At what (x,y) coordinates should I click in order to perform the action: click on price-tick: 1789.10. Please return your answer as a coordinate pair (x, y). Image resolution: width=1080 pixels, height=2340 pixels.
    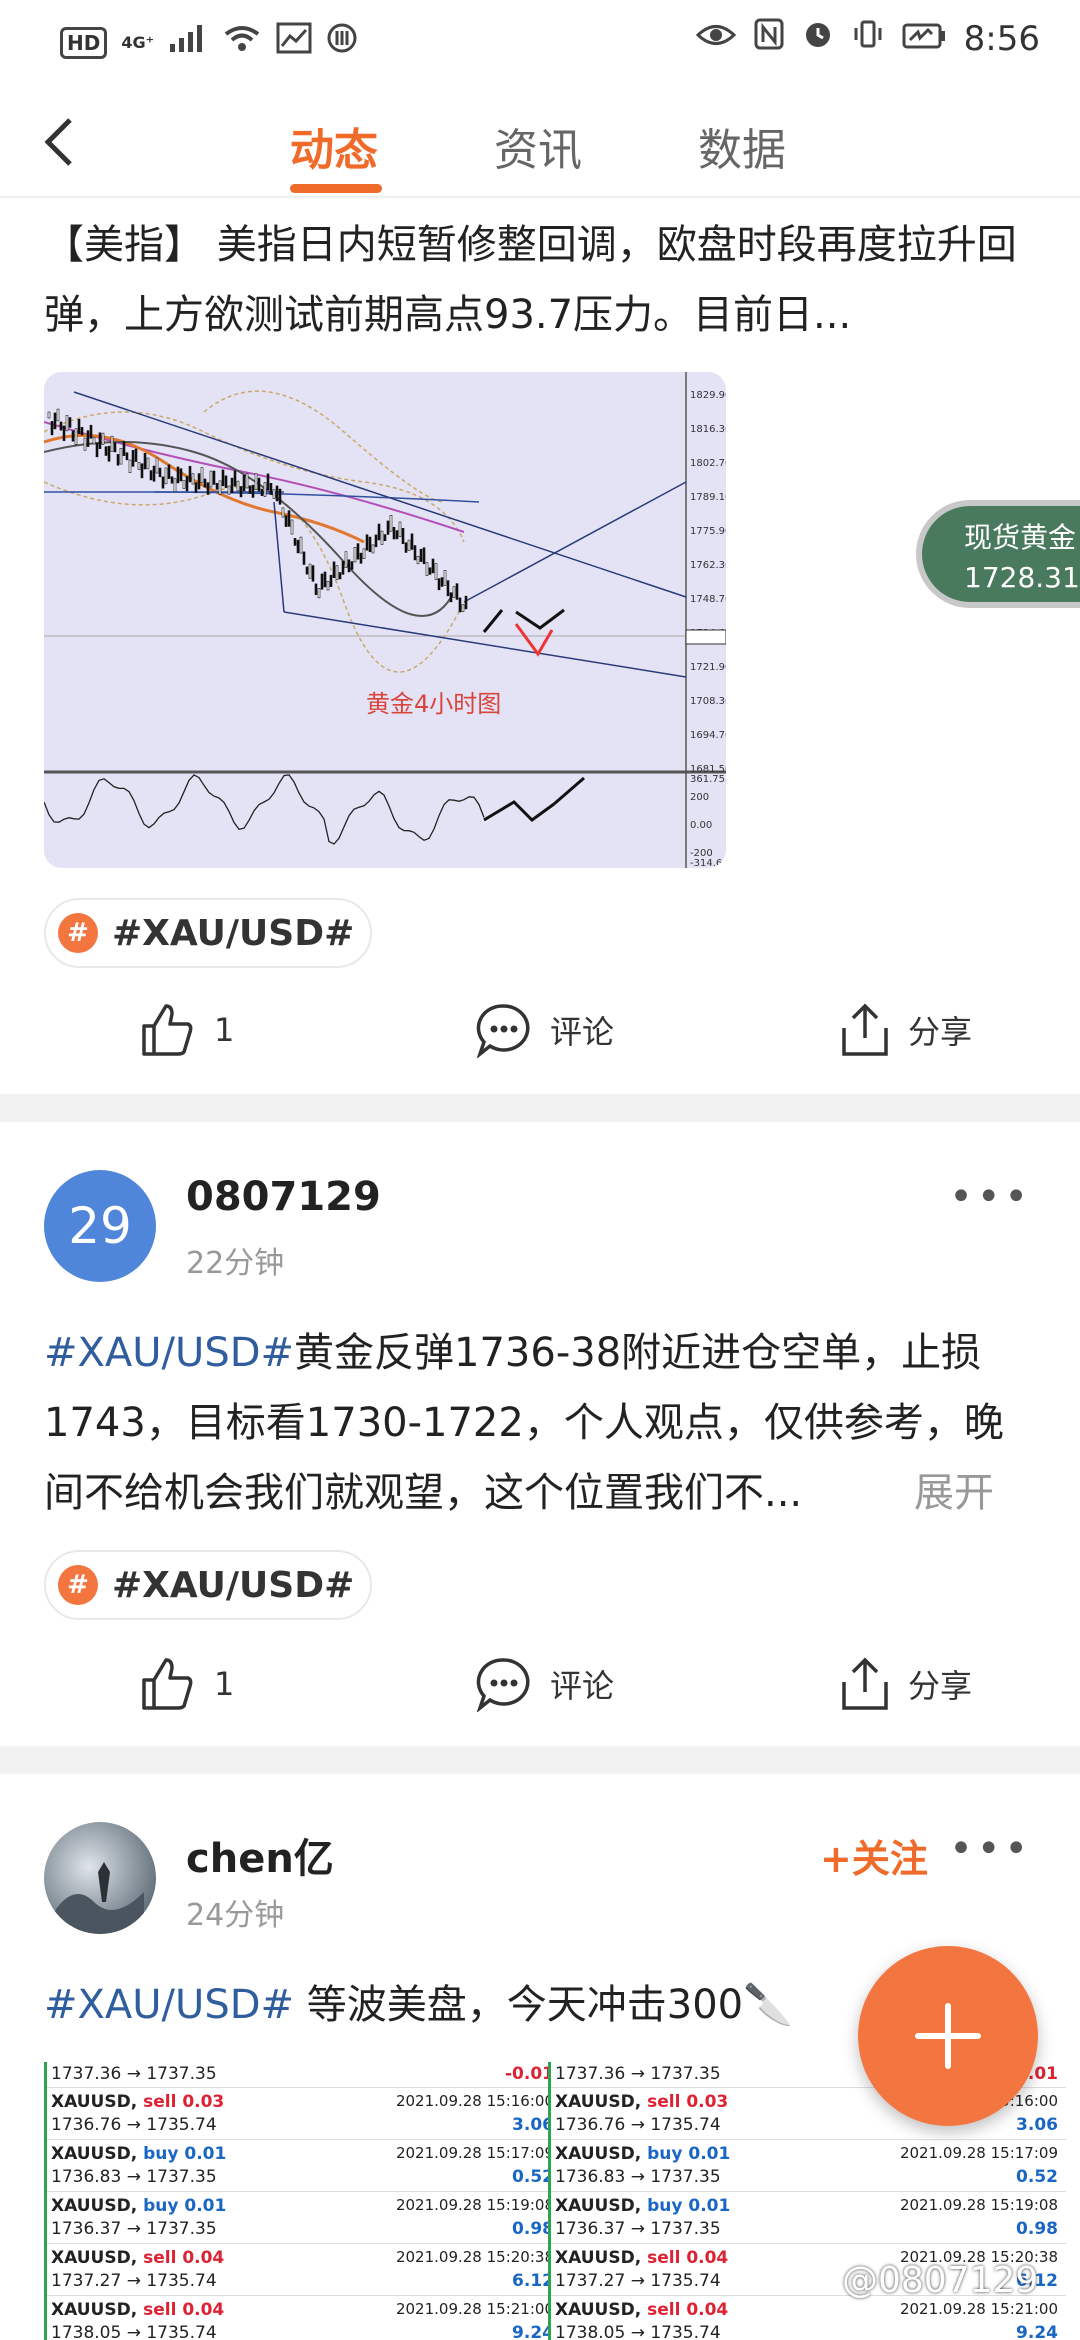
    Looking at the image, I should click on (708, 497).